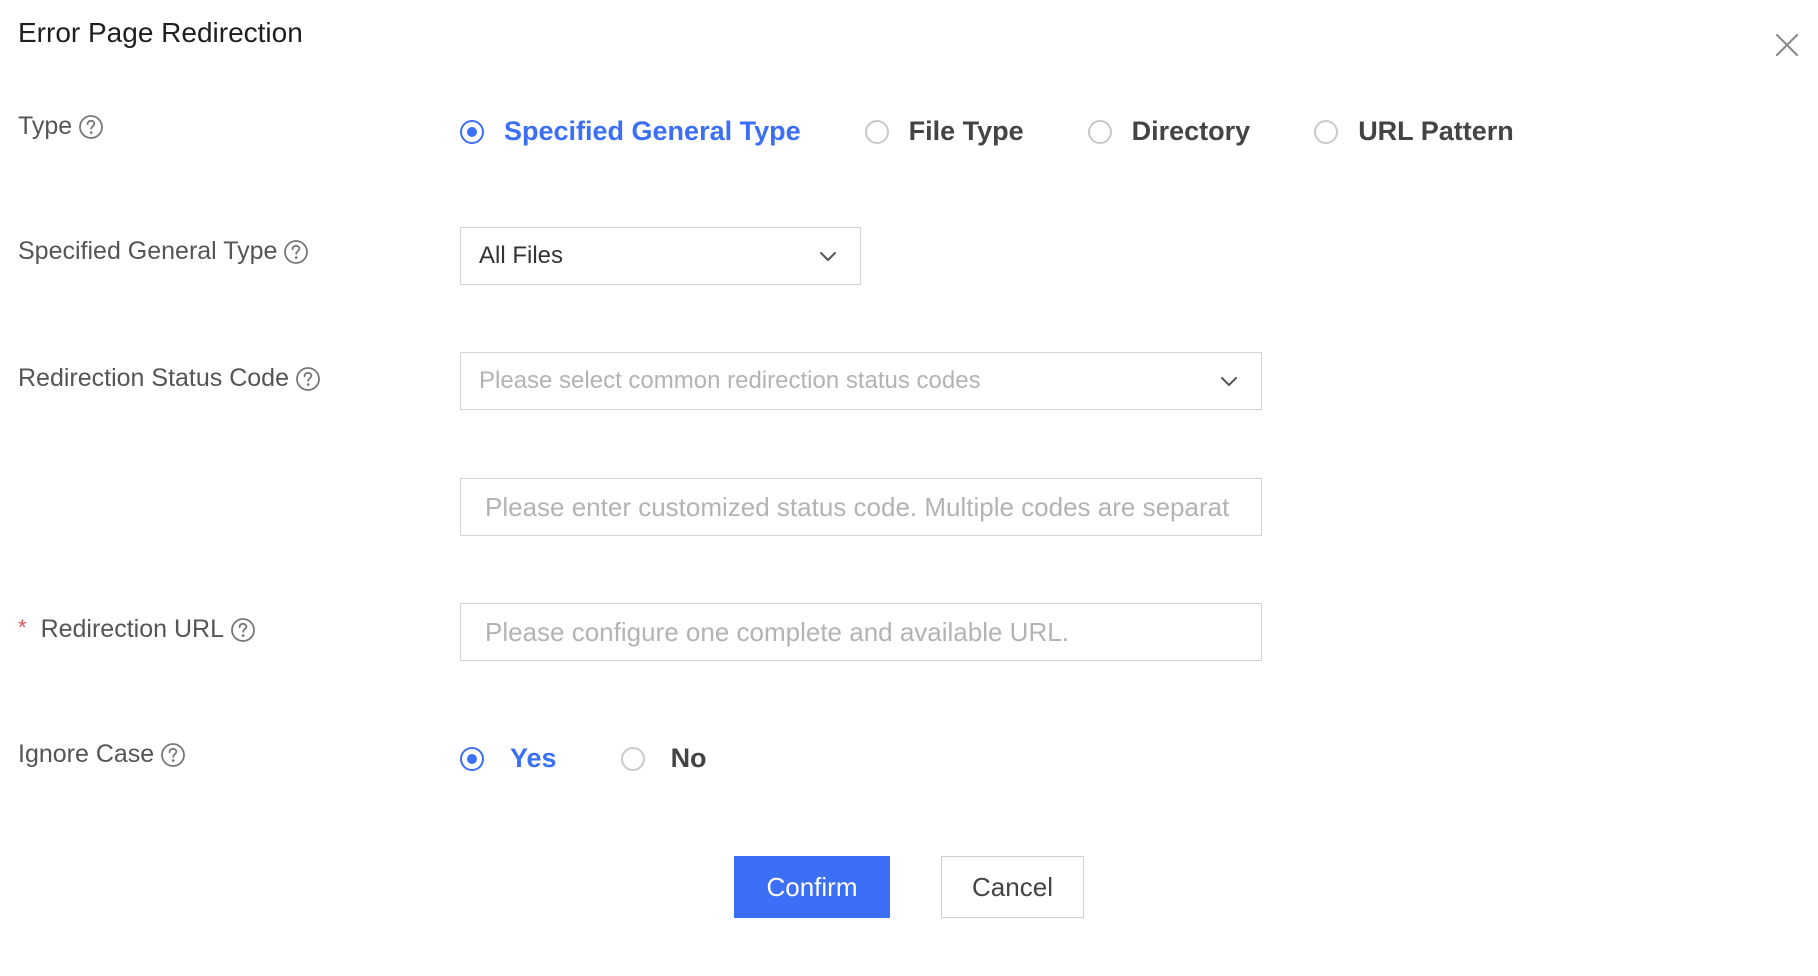 This screenshot has width=1818, height=976. What do you see at coordinates (688, 758) in the screenshot?
I see `radio-label: No` at bounding box center [688, 758].